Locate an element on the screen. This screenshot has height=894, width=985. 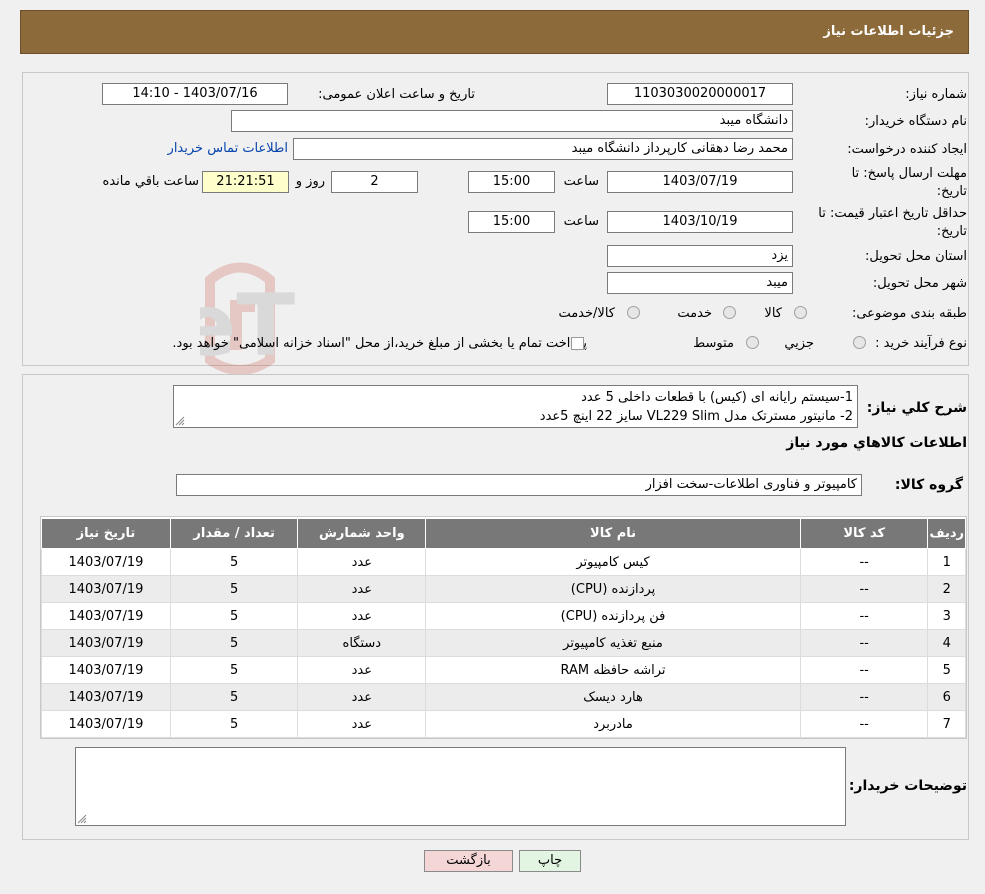
category-label: طبقه بندی موضوعی: is located at coordinates (909, 313).